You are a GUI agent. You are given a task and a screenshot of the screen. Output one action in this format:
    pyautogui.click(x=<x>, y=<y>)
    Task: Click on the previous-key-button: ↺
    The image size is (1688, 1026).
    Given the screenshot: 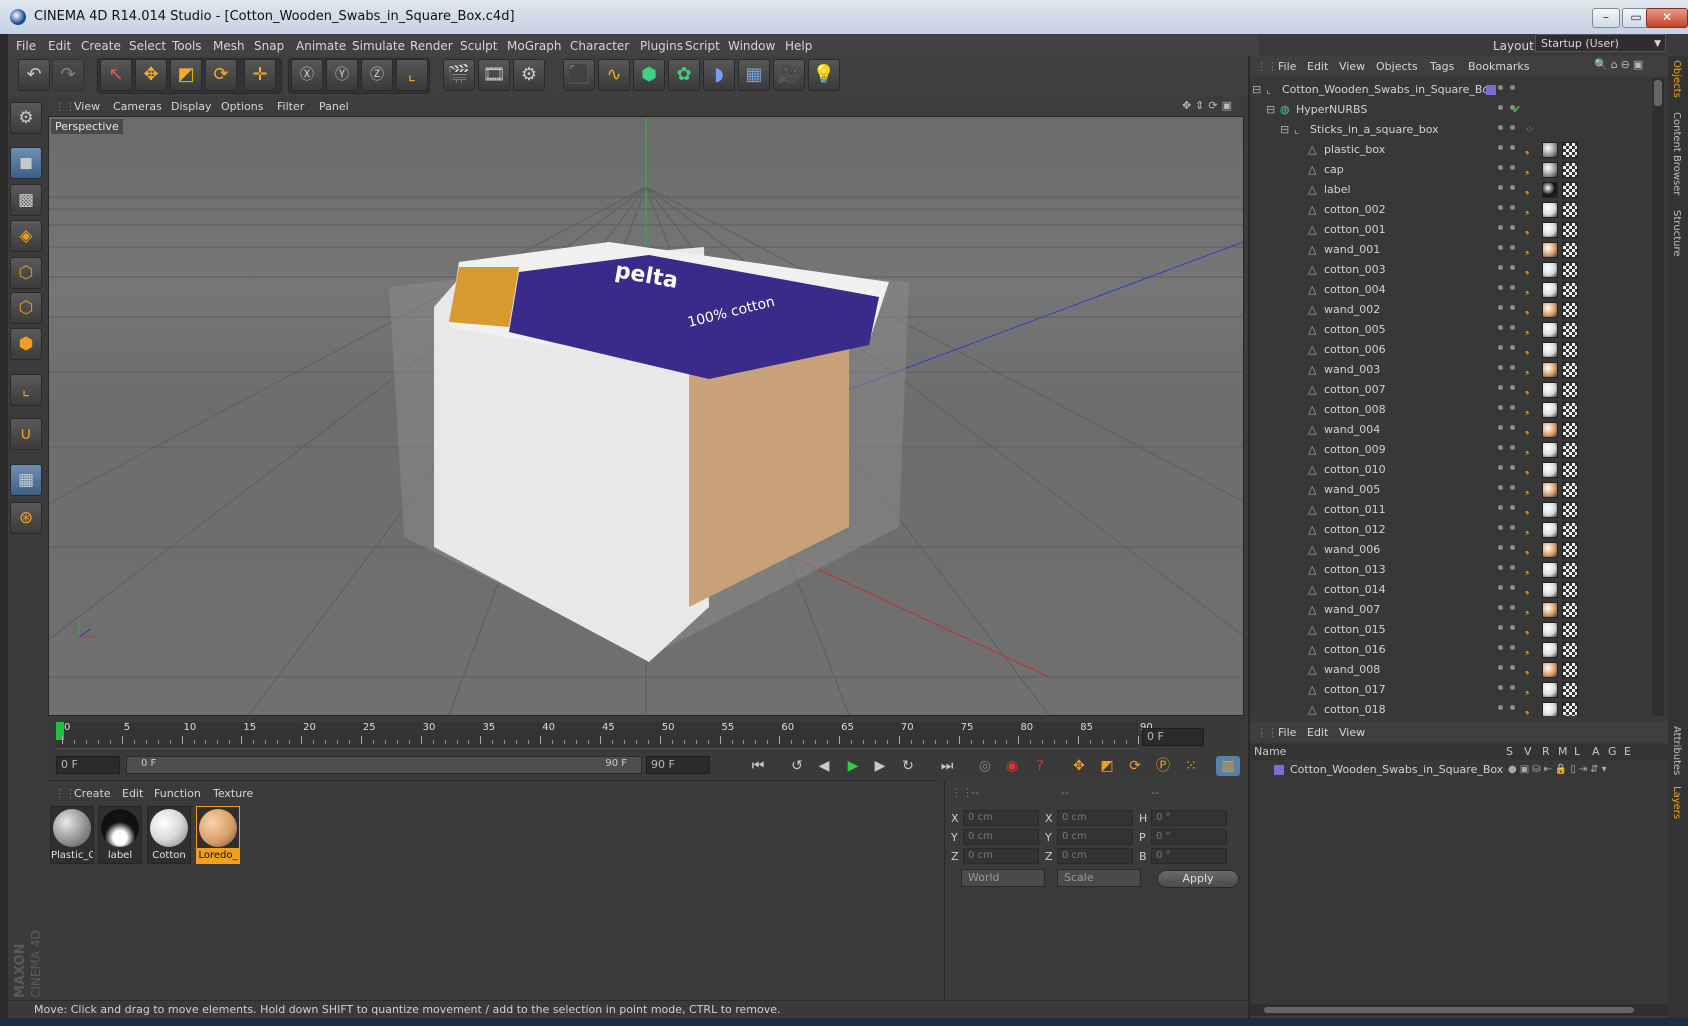 What is the action you would take?
    pyautogui.click(x=797, y=766)
    